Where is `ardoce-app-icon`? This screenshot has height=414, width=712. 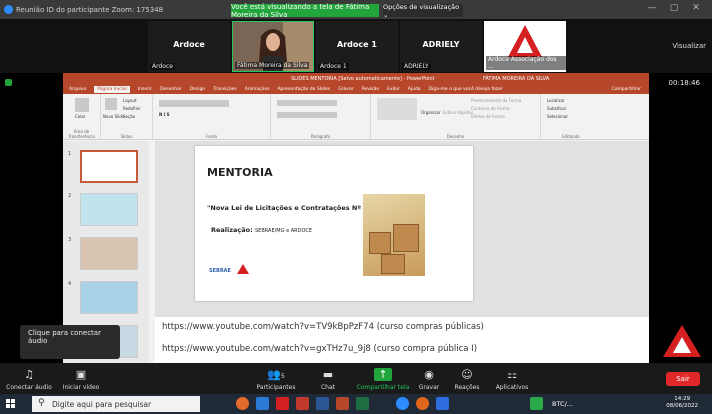 ardoce-app-icon is located at coordinates (282, 403).